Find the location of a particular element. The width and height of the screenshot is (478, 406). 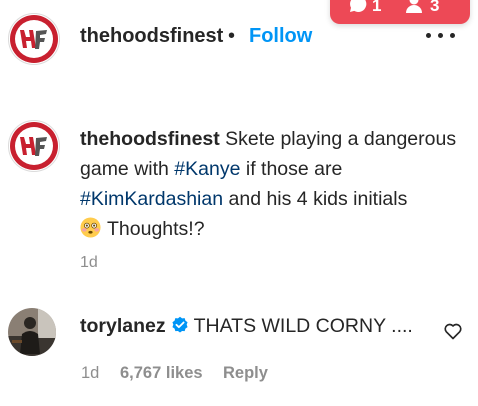

follower-notification-count: 3 is located at coordinates (435, 7).